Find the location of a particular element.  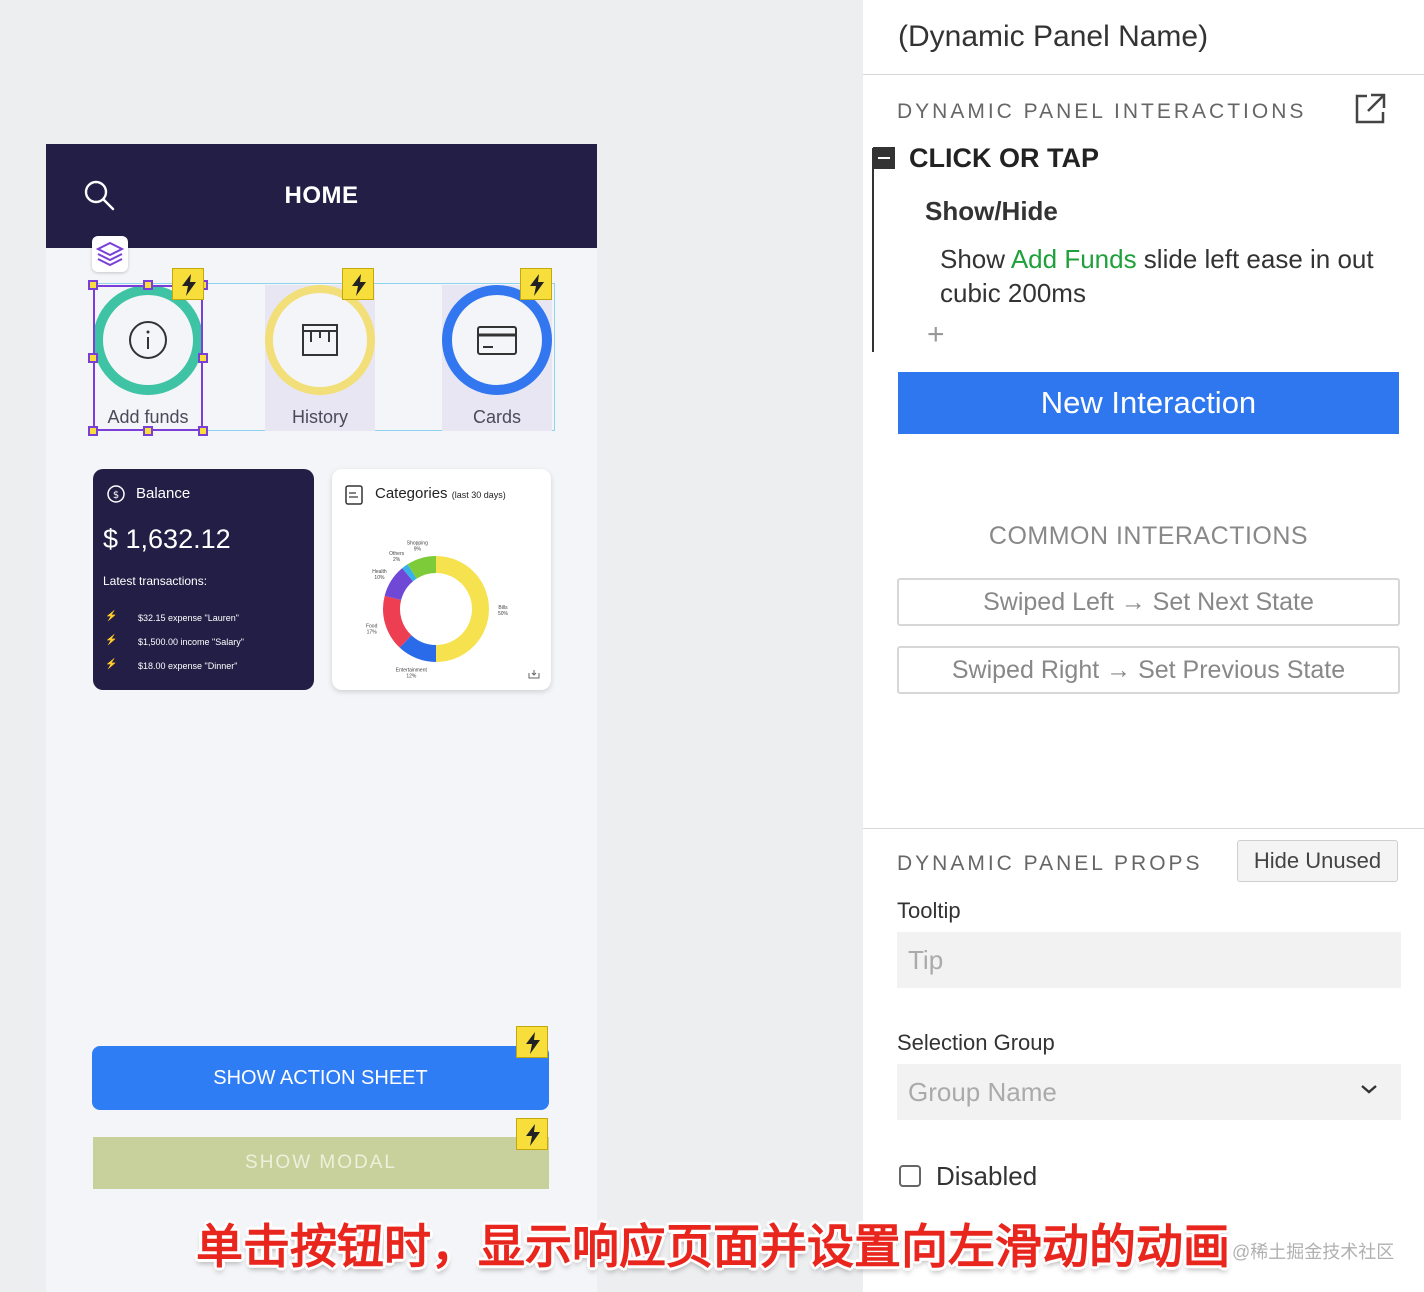

selection-box is located at coordinates (148, 358).